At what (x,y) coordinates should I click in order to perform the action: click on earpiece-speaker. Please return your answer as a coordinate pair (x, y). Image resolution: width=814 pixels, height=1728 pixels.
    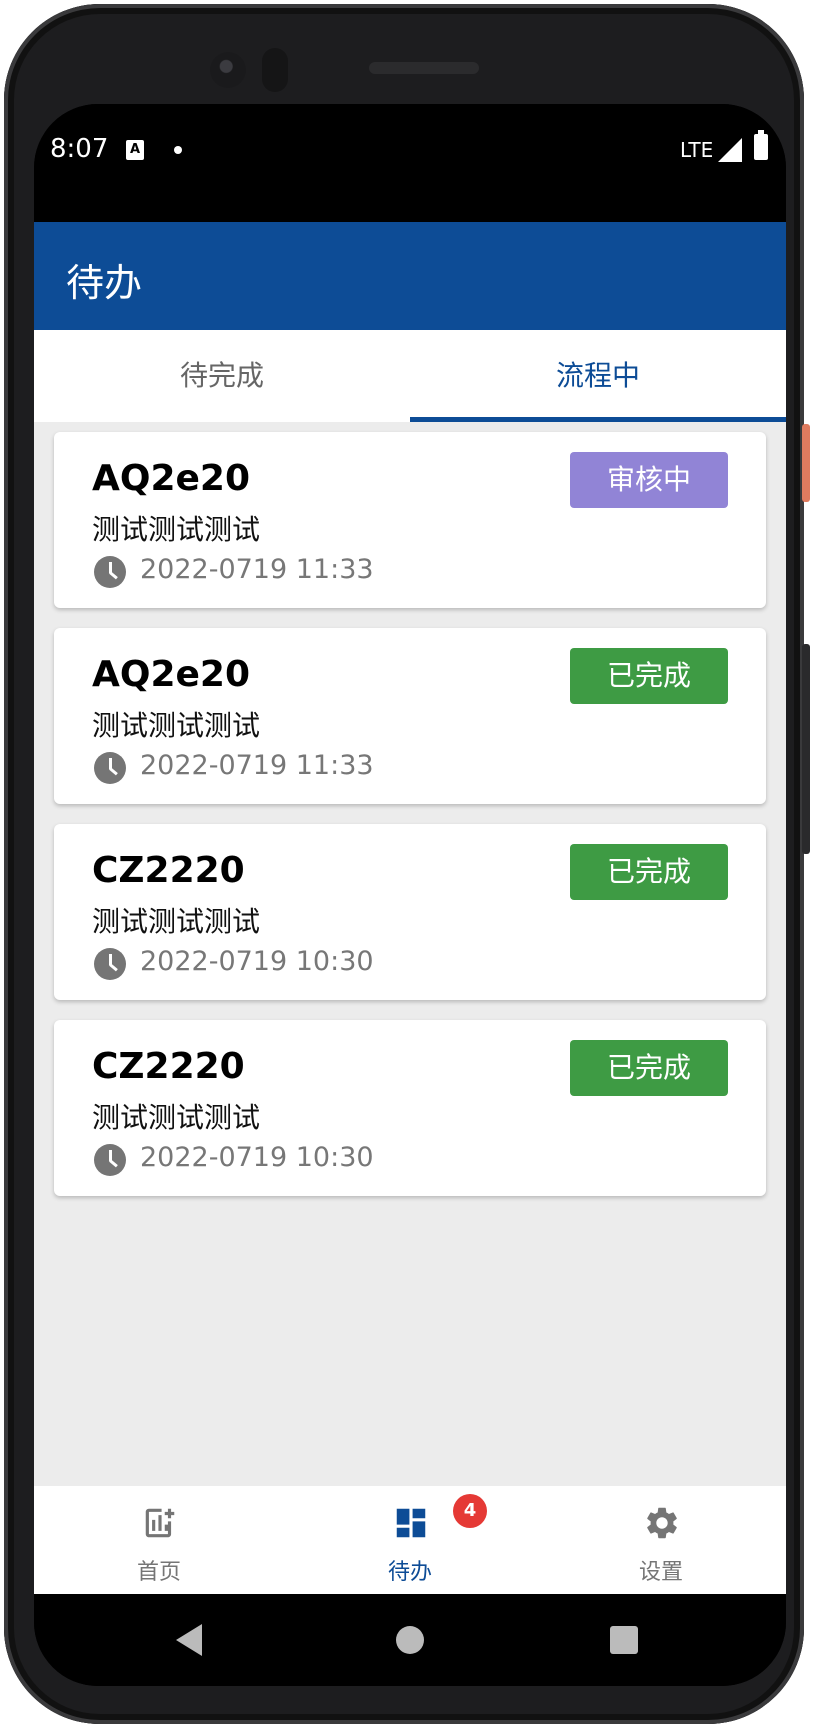
    Looking at the image, I should click on (424, 68).